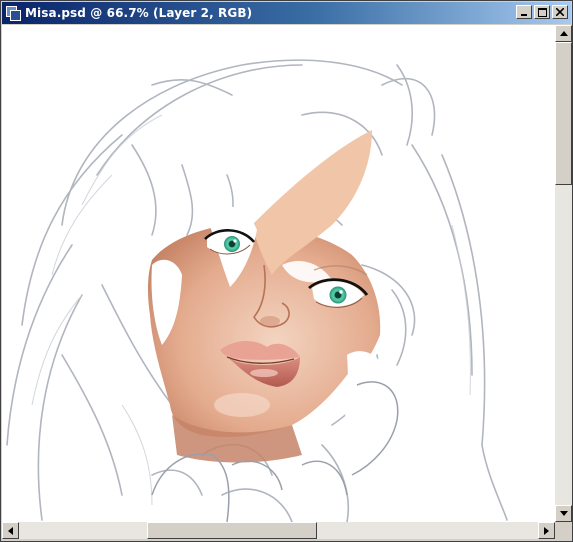 The height and width of the screenshot is (542, 573). I want to click on scroll-right-button, so click(546, 530).